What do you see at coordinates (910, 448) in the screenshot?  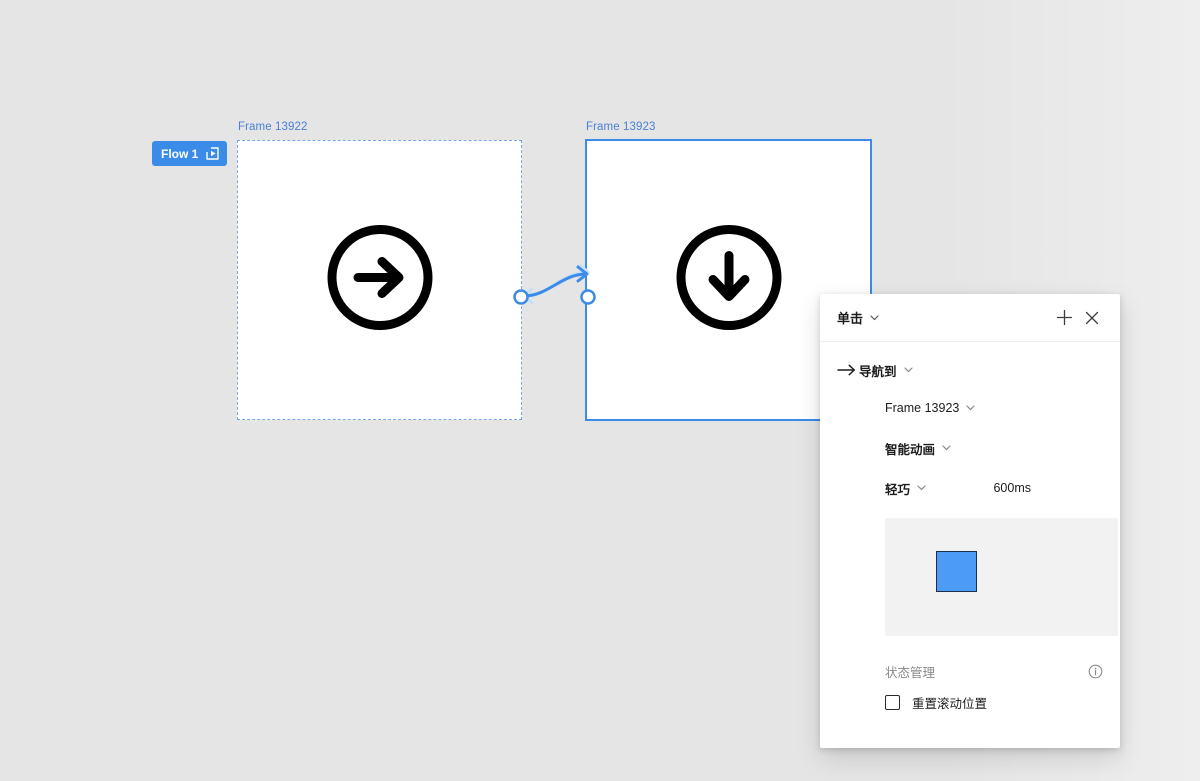 I see `animation-label: 智能动画` at bounding box center [910, 448].